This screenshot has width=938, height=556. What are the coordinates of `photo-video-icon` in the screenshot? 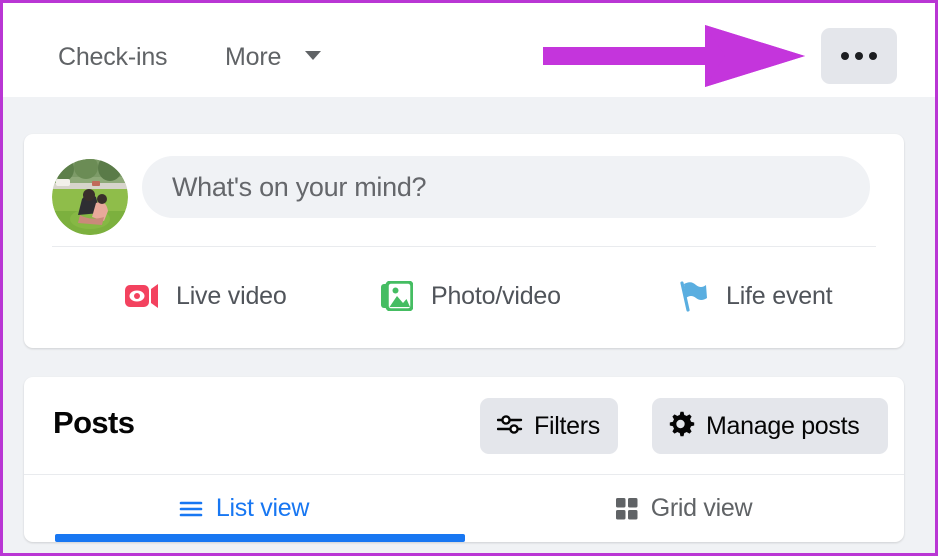 It's located at (397, 296).